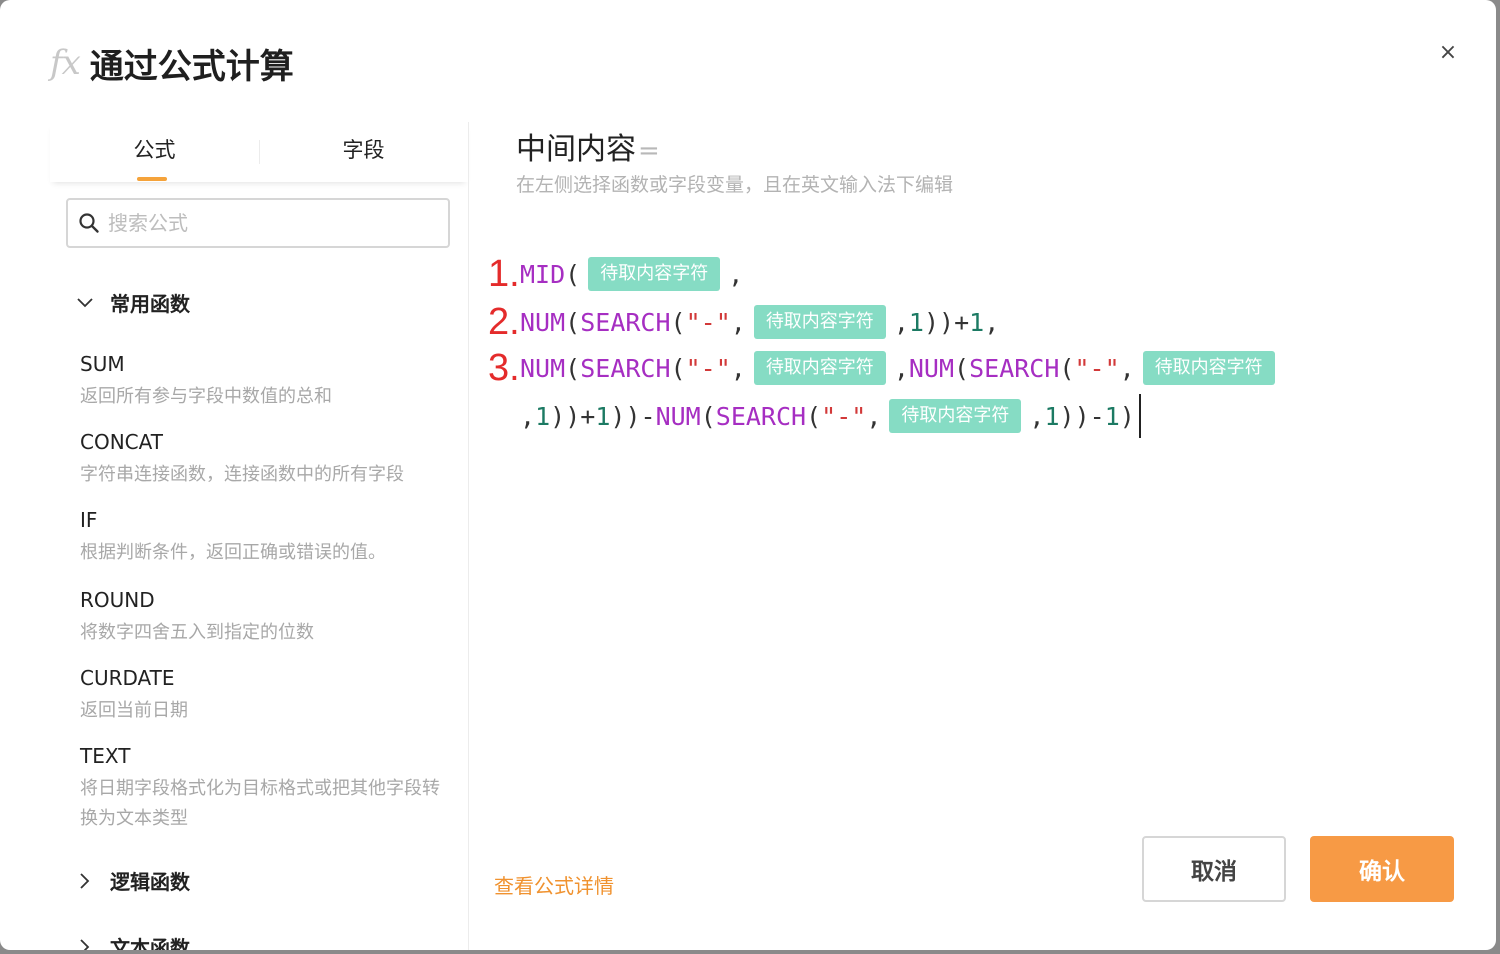 This screenshot has height=954, width=1500. I want to click on editor-hint: 在左侧选择函数或字段变量，且在英文输入法下编辑, so click(735, 185).